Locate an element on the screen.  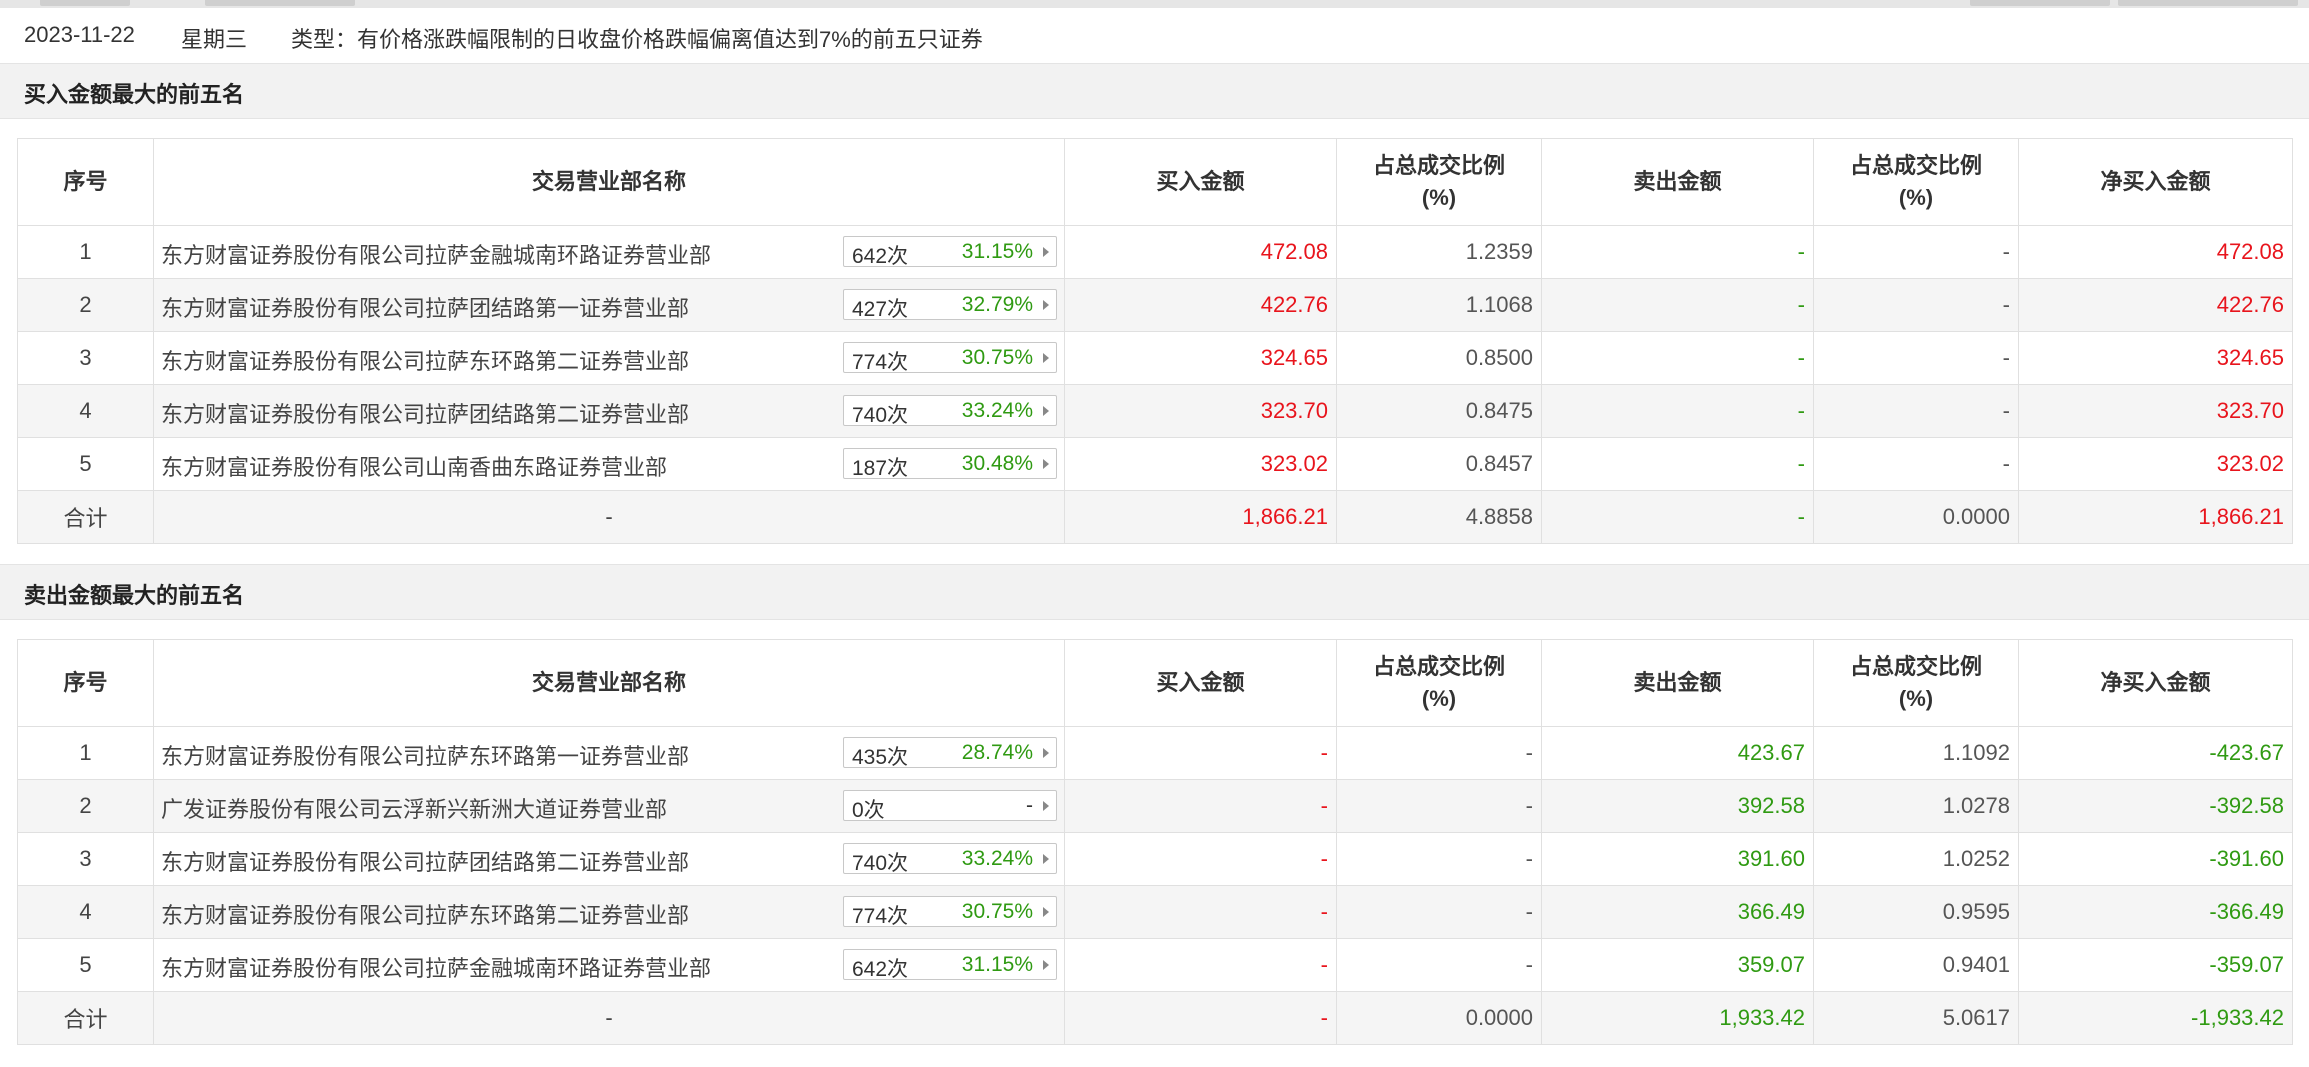
total-buy: 1,866.21 is located at coordinates (1200, 517).